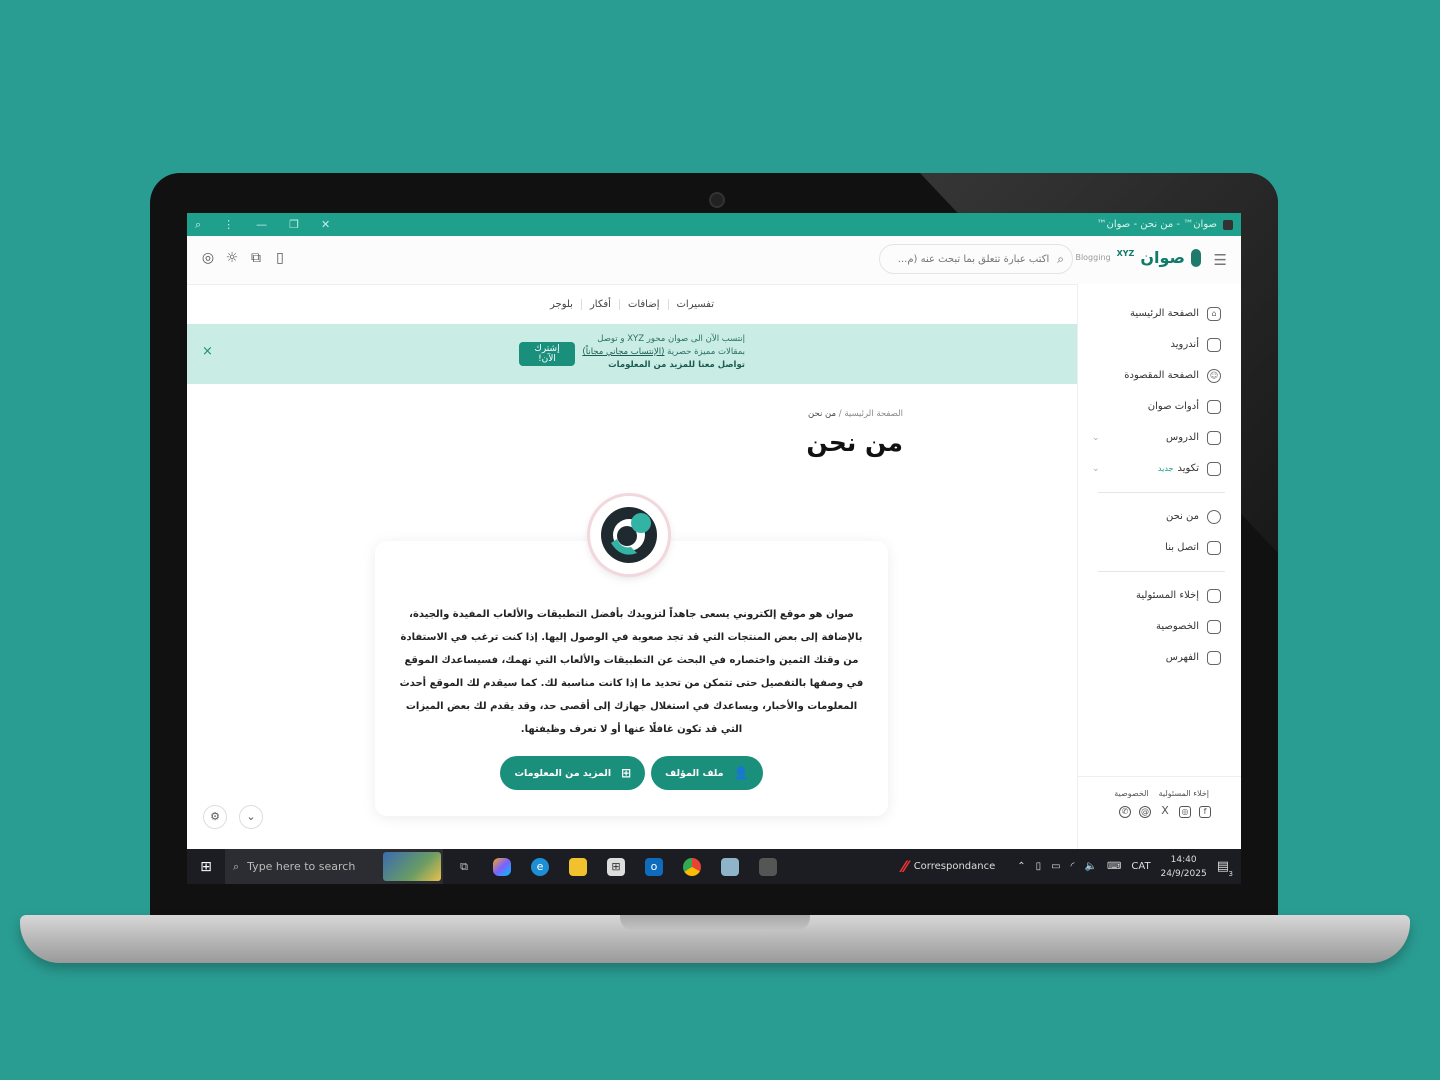  Describe the element at coordinates (692, 866) in the screenshot. I see `chrome-icon` at that location.